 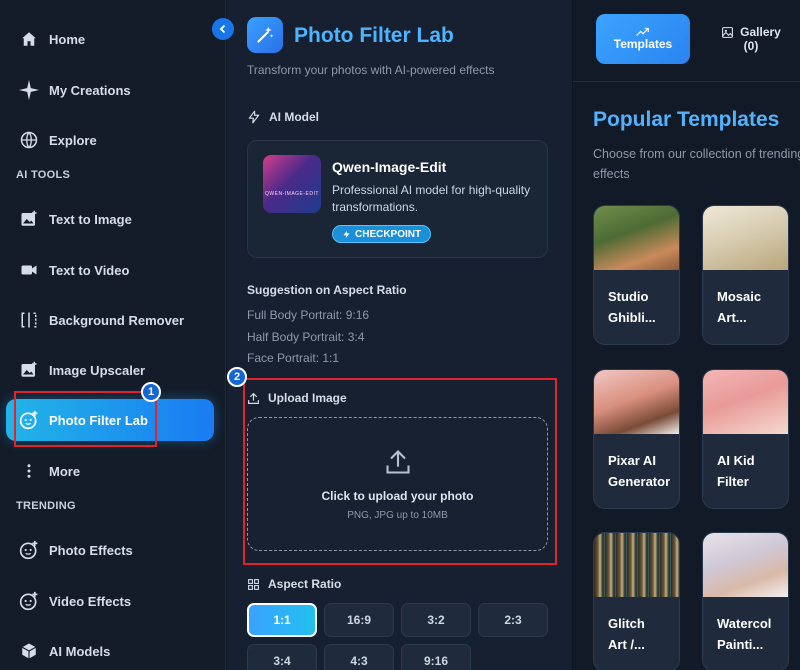 I want to click on section-label-ai-tools: AI TOOLS, so click(x=43, y=175).